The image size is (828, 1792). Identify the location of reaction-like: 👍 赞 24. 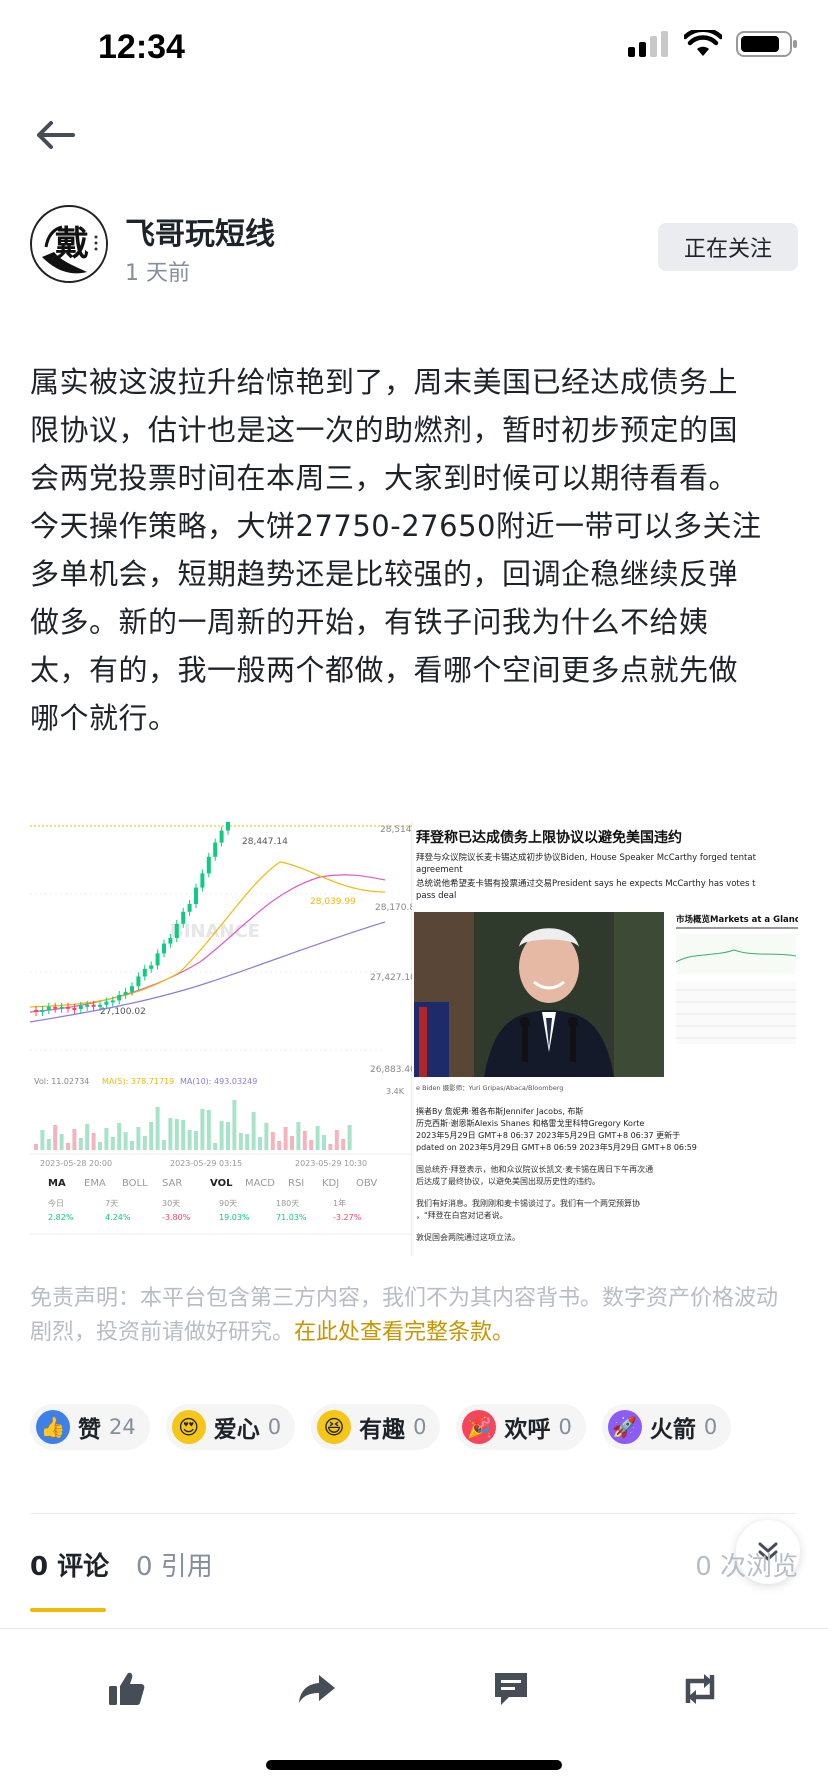
(90, 1427).